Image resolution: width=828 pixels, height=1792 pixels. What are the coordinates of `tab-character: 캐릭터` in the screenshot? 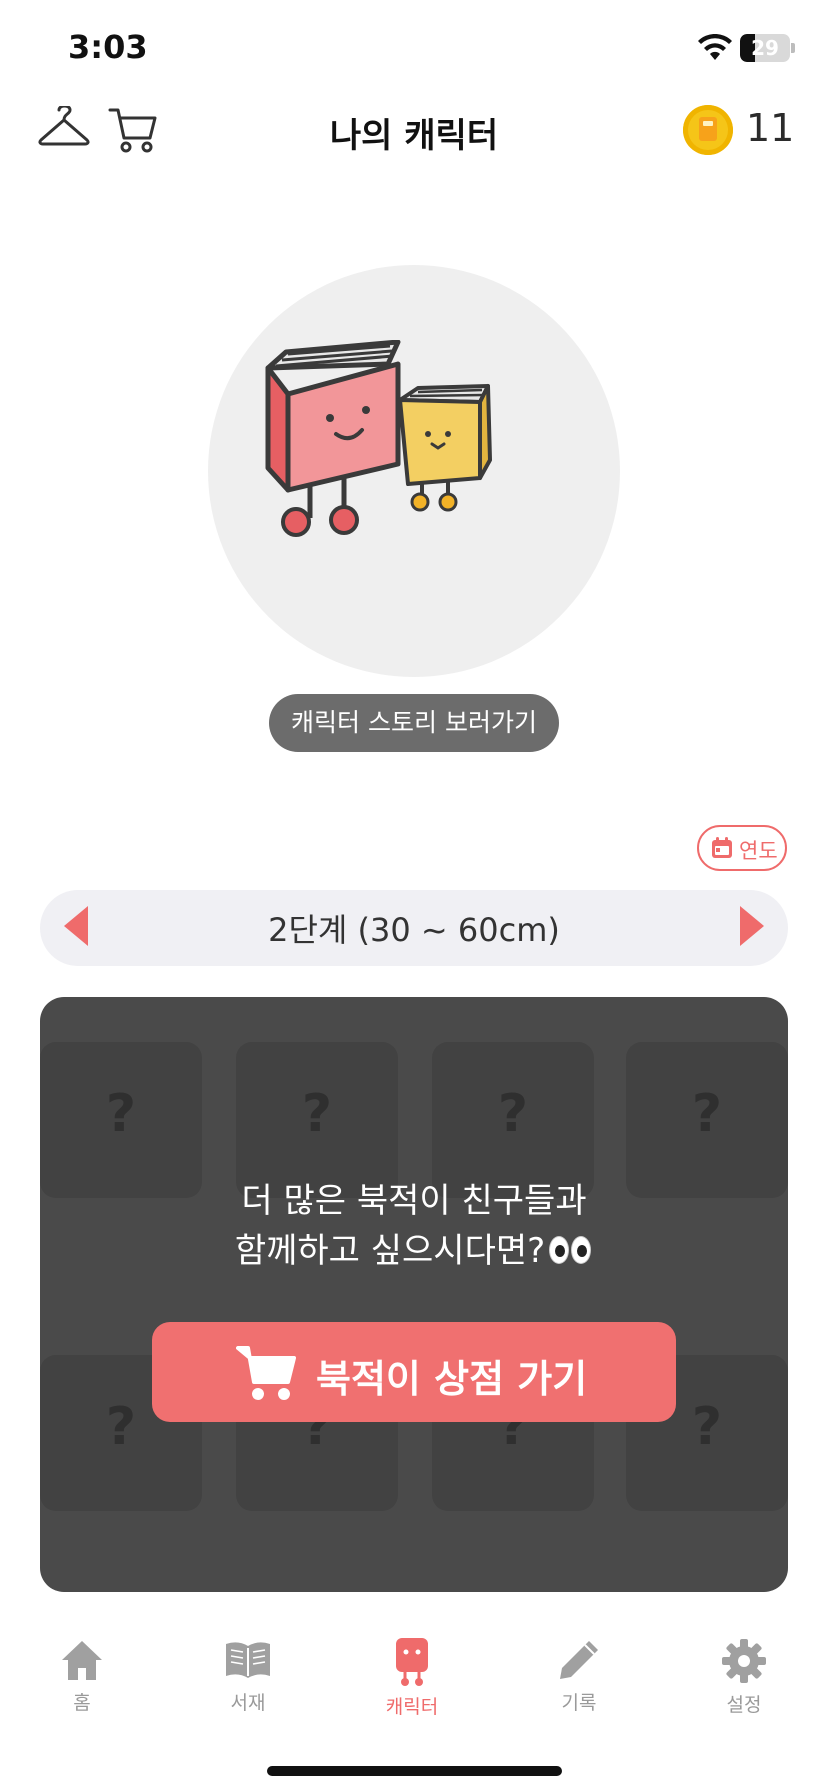 It's located at (412, 1678).